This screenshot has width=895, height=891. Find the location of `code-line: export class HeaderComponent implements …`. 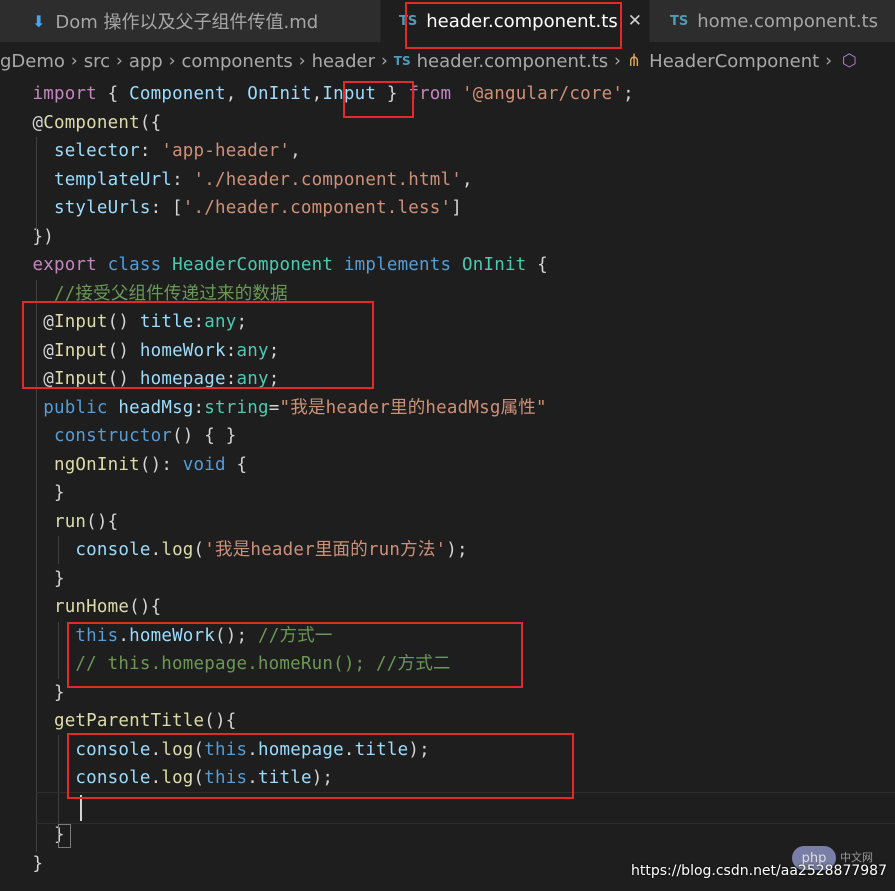

code-line: export class HeaderComponent implements … is located at coordinates (279, 265).